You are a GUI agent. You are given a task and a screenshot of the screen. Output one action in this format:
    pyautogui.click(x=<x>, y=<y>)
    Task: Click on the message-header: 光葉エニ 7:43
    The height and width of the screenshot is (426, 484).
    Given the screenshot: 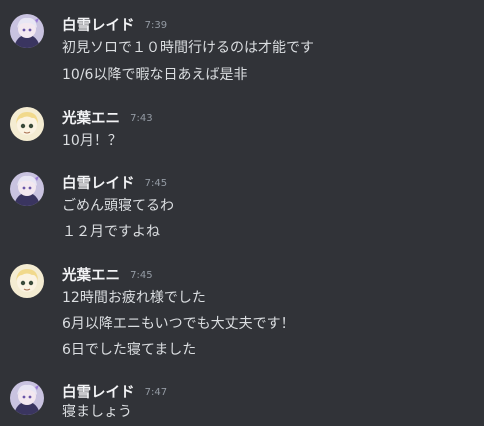 What is the action you would take?
    pyautogui.click(x=107, y=117)
    